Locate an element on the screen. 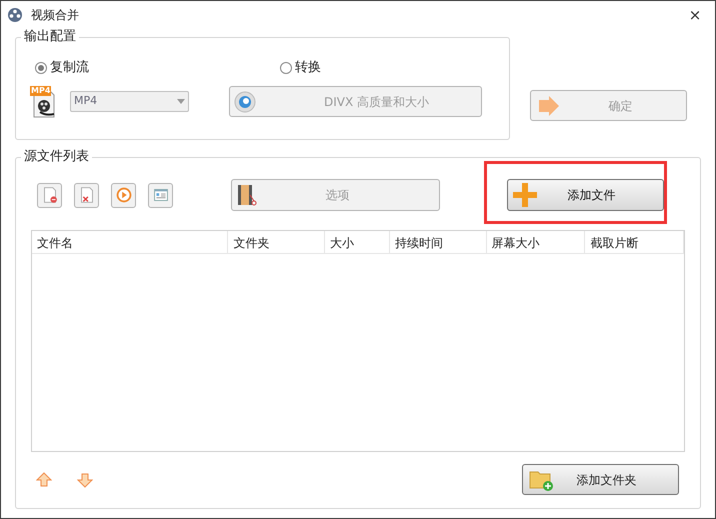 The height and width of the screenshot is (519, 716). column-header: 截取片断 is located at coordinates (634, 242).